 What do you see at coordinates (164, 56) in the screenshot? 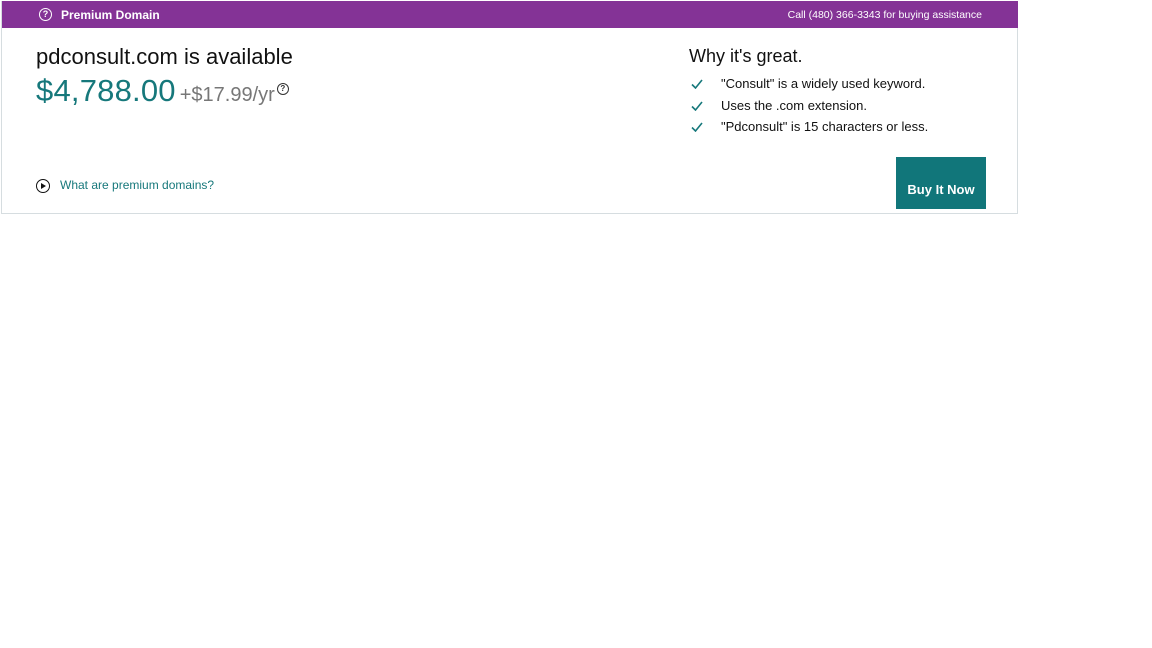
I see `domain-availability-headline: pdconsult.com is available` at bounding box center [164, 56].